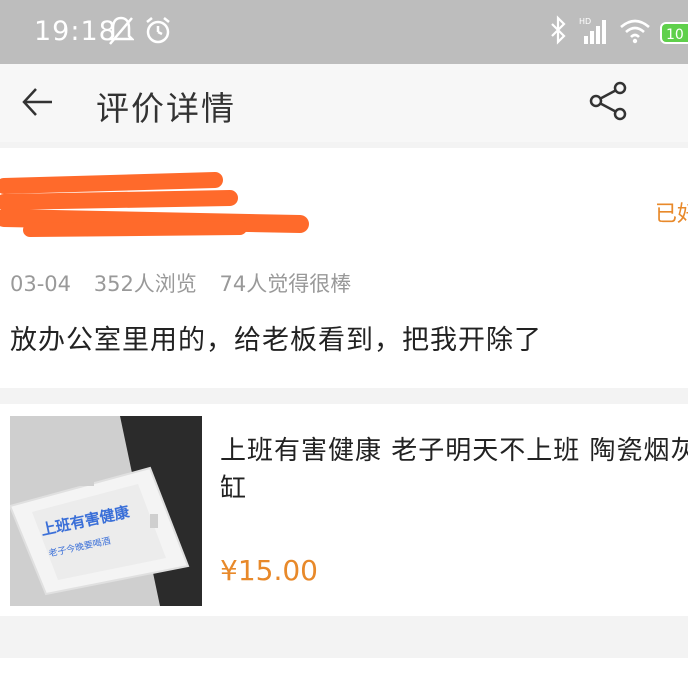  What do you see at coordinates (269, 570) in the screenshot?
I see `product-price: ¥15.00` at bounding box center [269, 570].